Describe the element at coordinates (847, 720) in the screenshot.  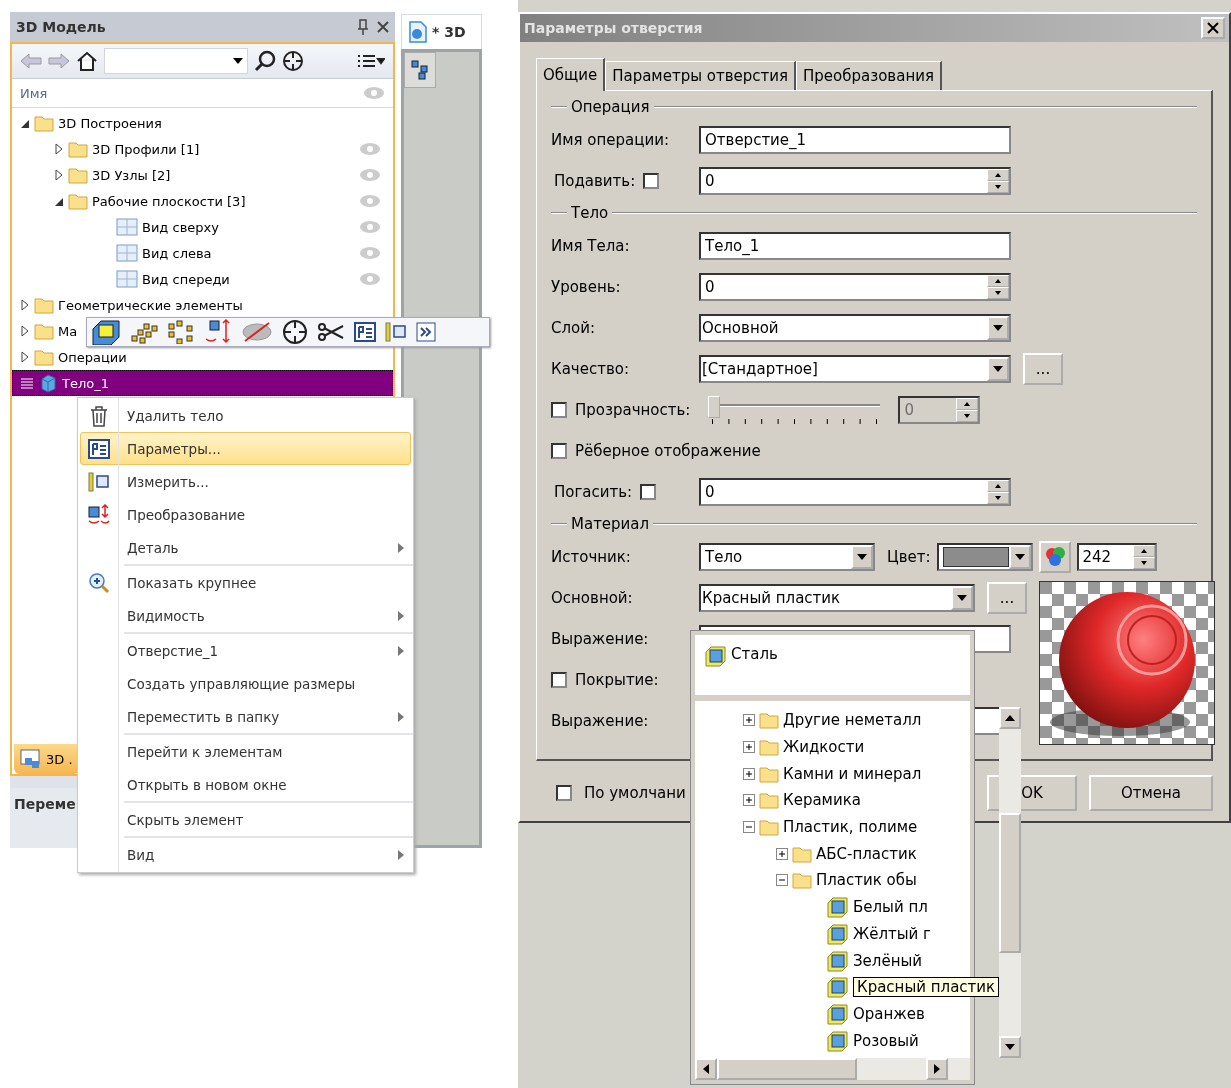
I see `material-tree-item: Другие неметалл` at that location.